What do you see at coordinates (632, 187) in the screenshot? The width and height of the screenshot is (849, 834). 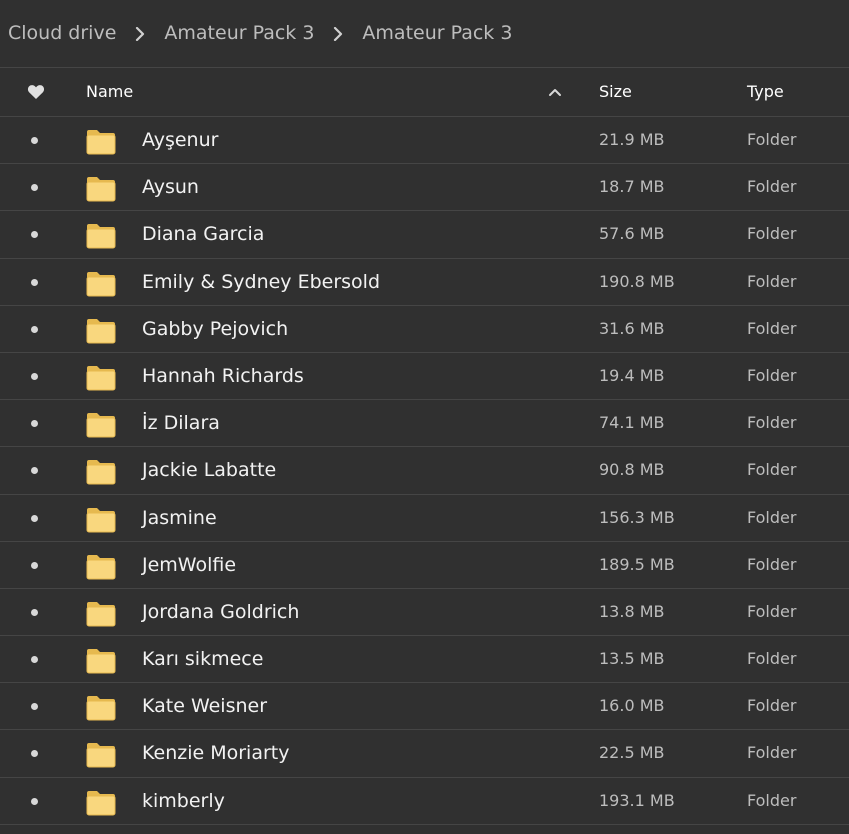 I see `file-size: 18.7 MB` at bounding box center [632, 187].